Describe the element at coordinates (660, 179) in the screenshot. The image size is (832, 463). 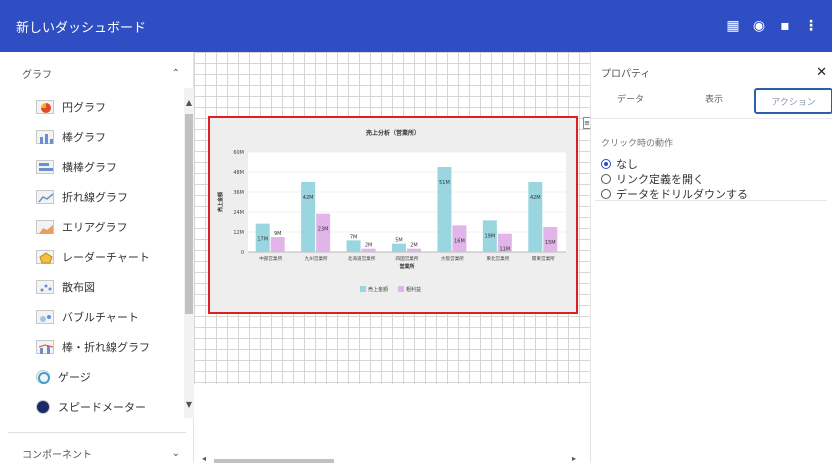
I see `radio-label: リンク定義を開く` at that location.